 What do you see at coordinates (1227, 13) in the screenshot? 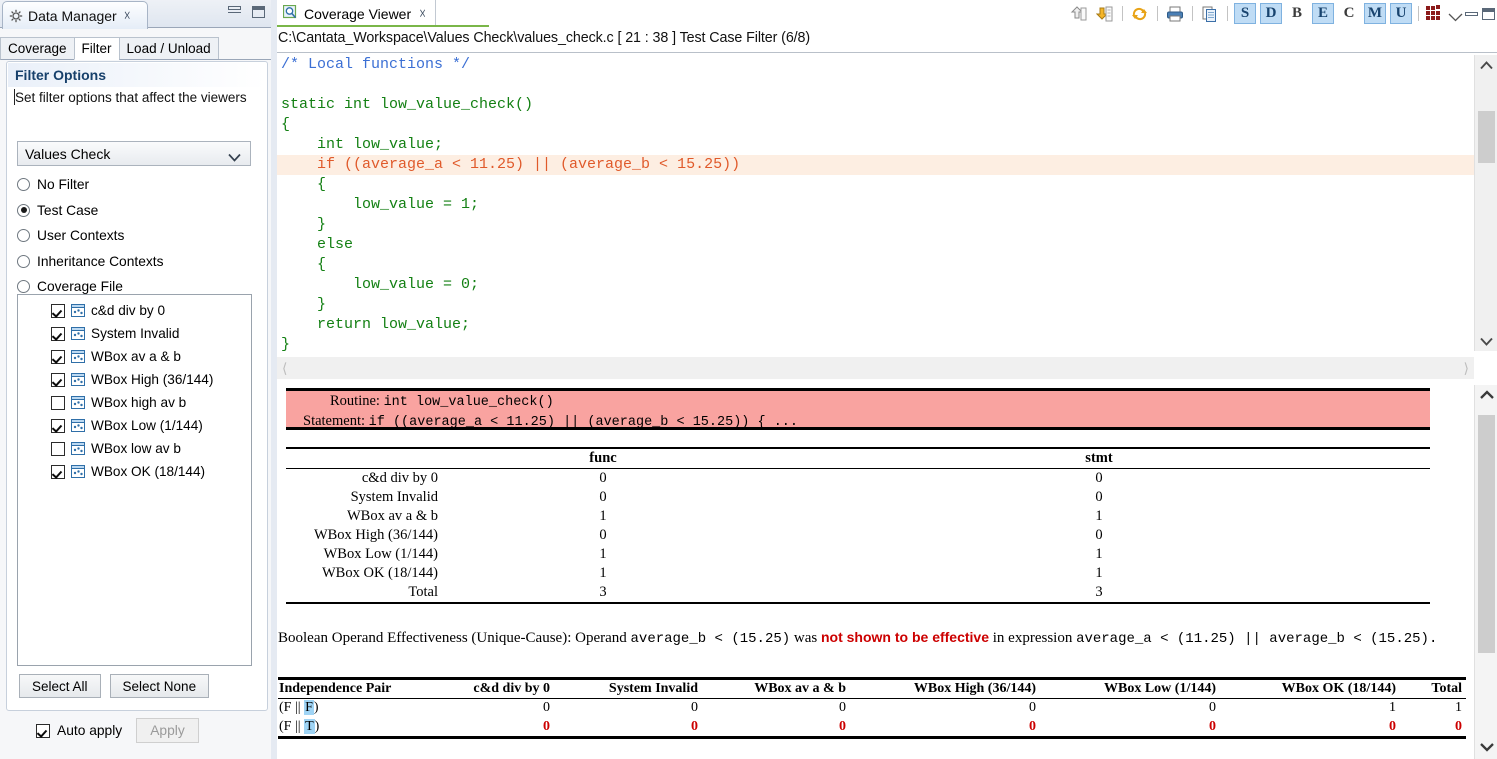
I see `toolbar-separator` at bounding box center [1227, 13].